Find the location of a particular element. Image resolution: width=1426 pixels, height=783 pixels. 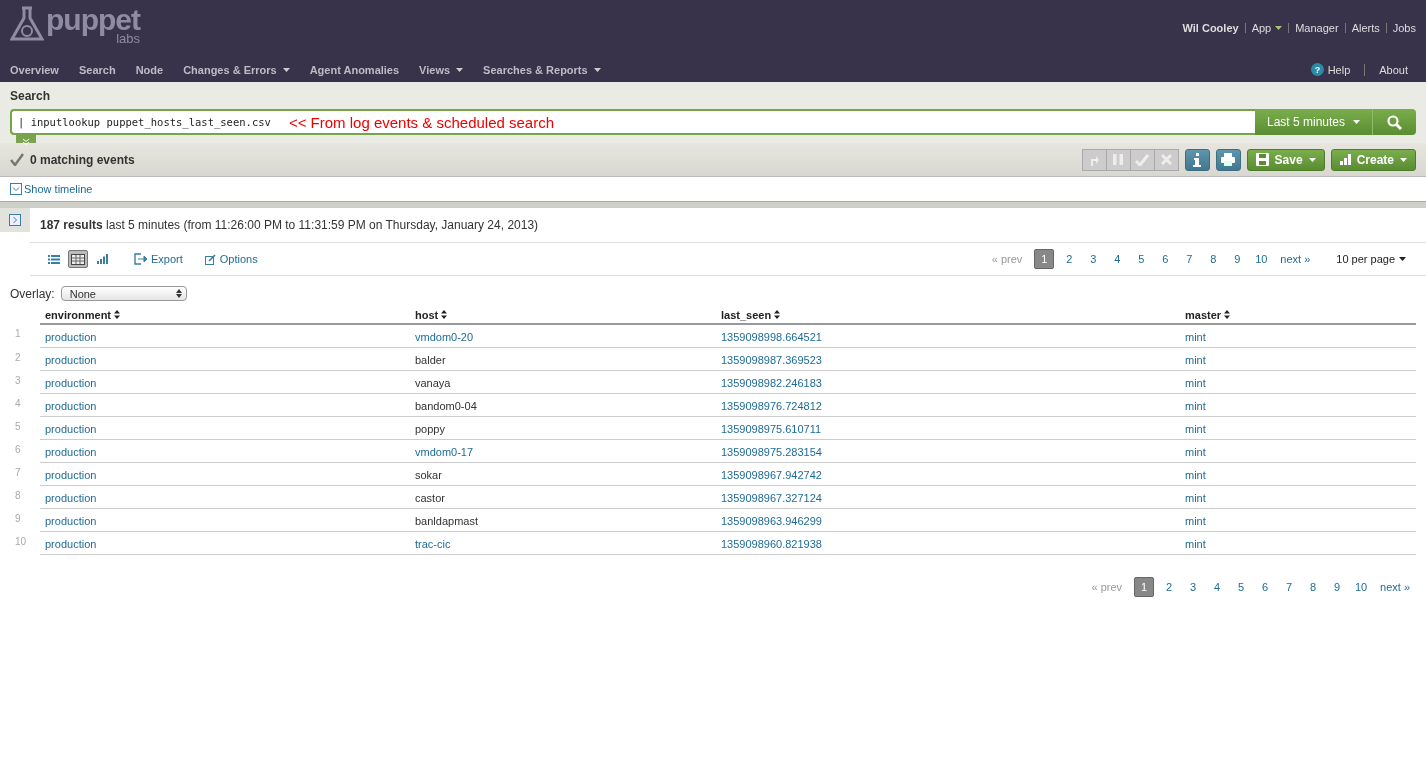

row-number: 4 is located at coordinates (25, 405).